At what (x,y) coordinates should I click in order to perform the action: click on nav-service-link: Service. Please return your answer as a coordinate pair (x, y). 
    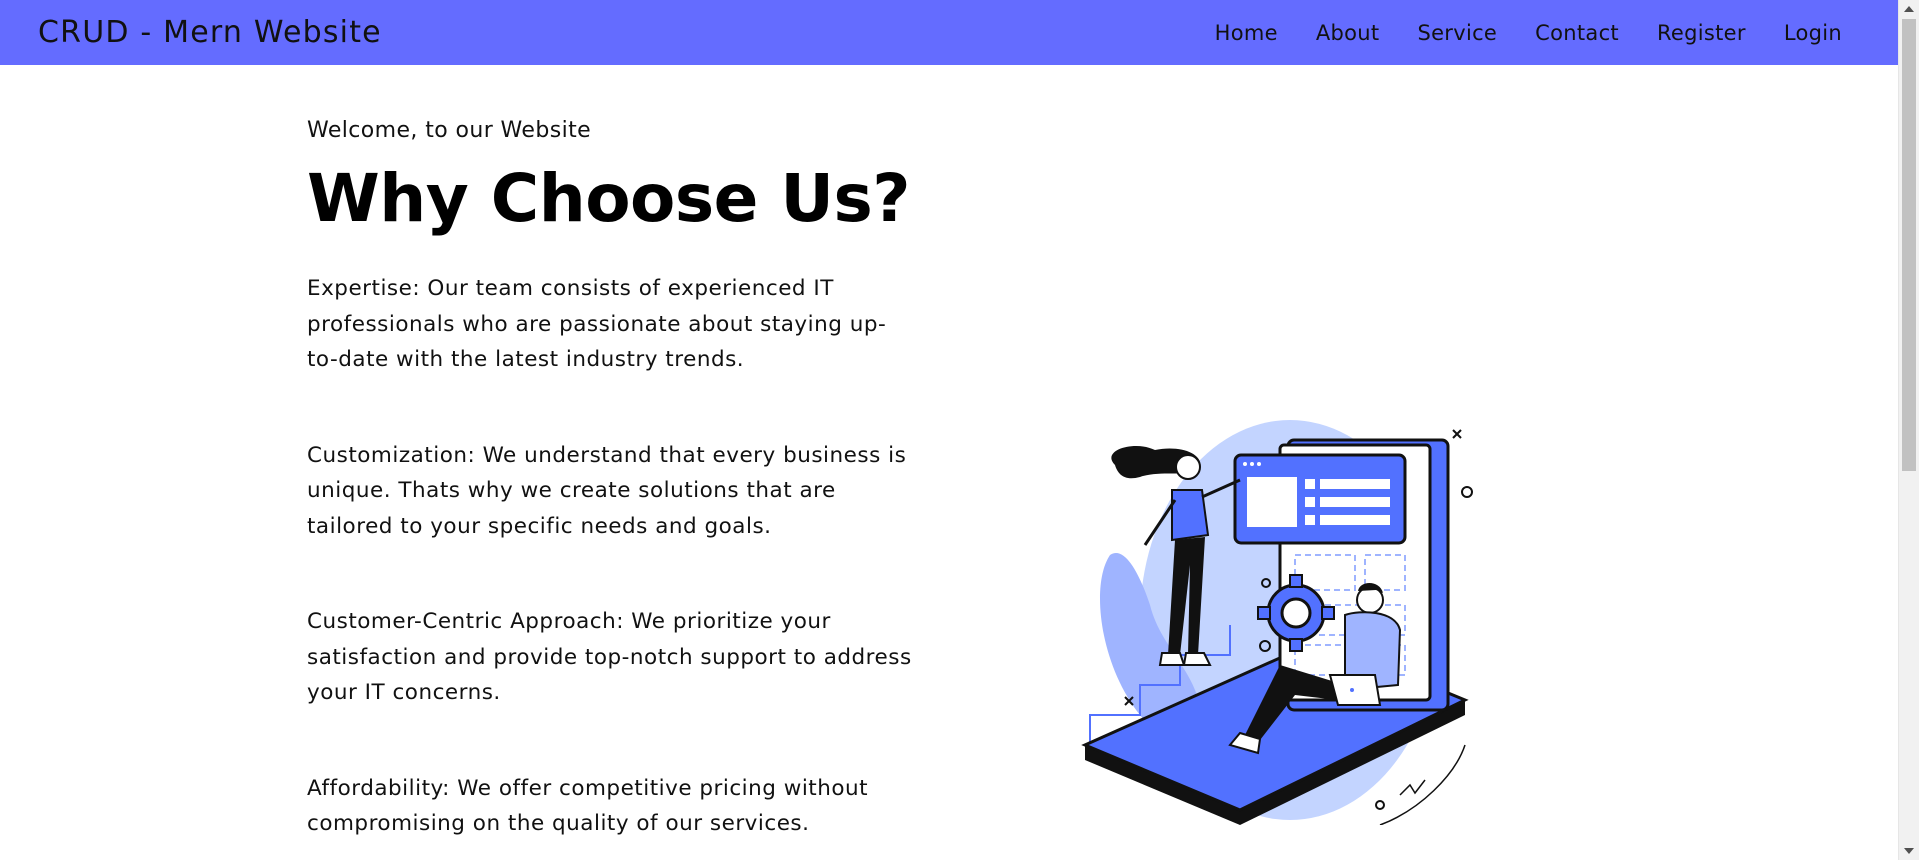
    Looking at the image, I should click on (1457, 33).